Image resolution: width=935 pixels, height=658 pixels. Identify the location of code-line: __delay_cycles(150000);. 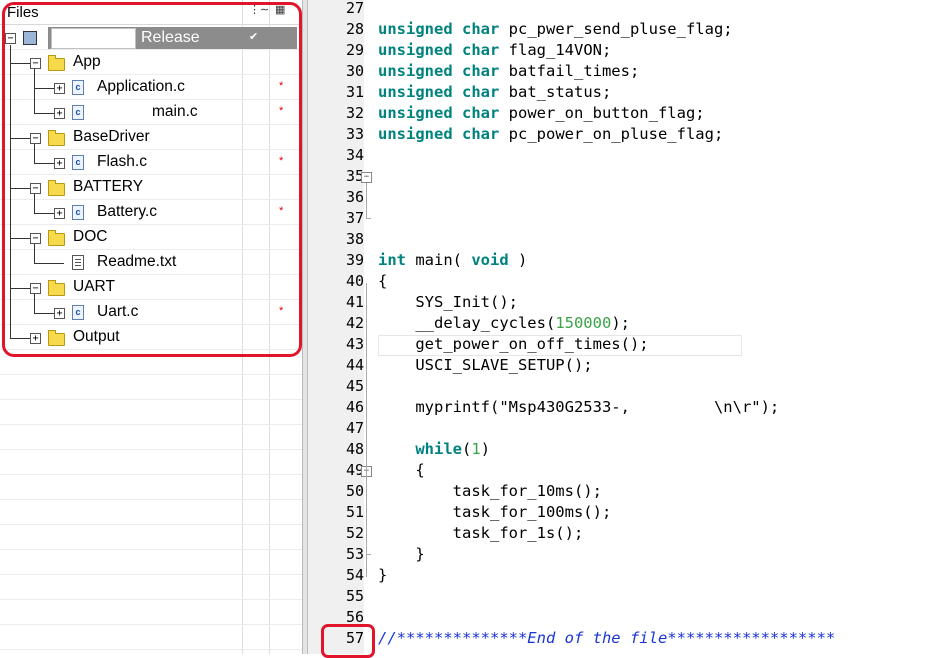
(504, 323).